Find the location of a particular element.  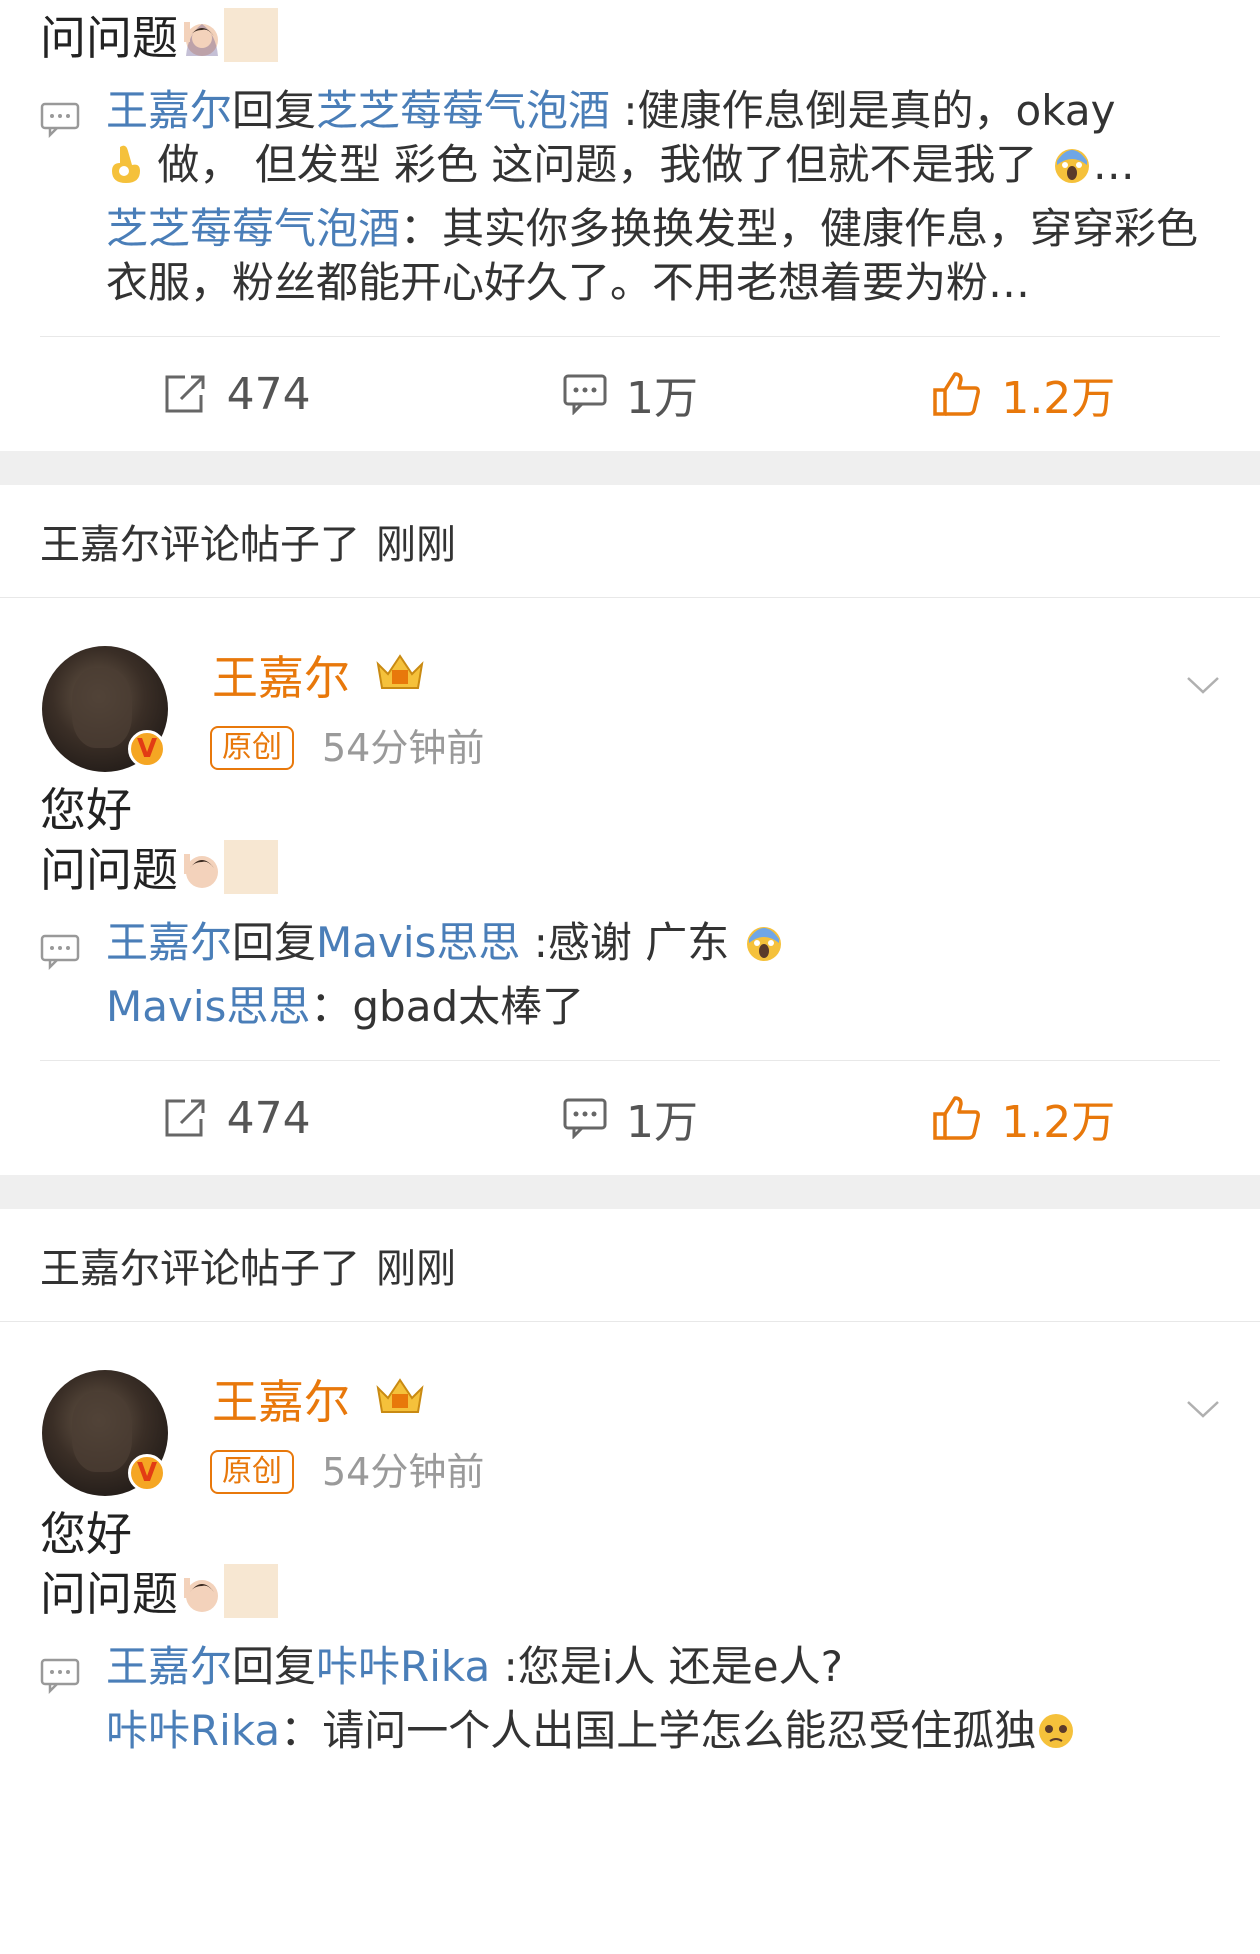

pleading-face-emoji-icon is located at coordinates (1056, 1731).